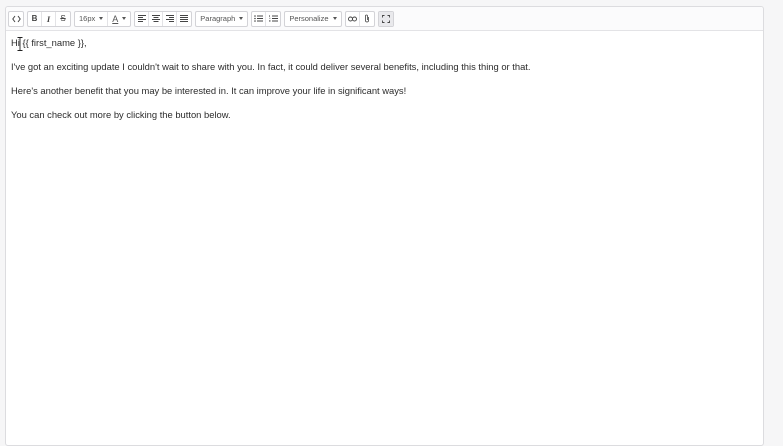  I want to click on text-color-select: A, so click(119, 19).